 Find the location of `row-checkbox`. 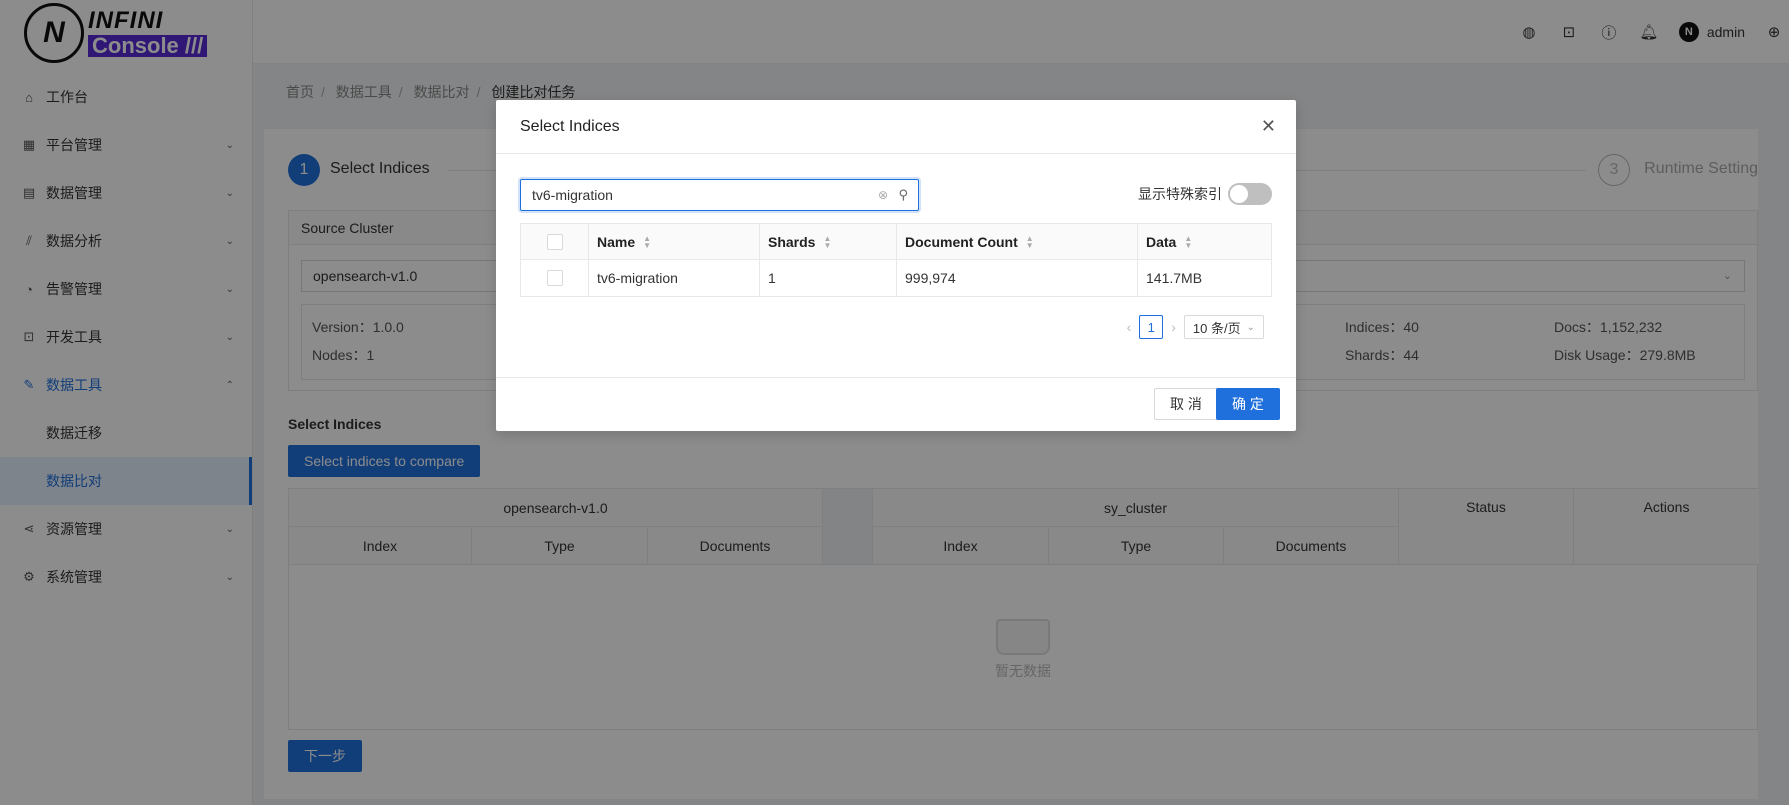

row-checkbox is located at coordinates (554, 278).